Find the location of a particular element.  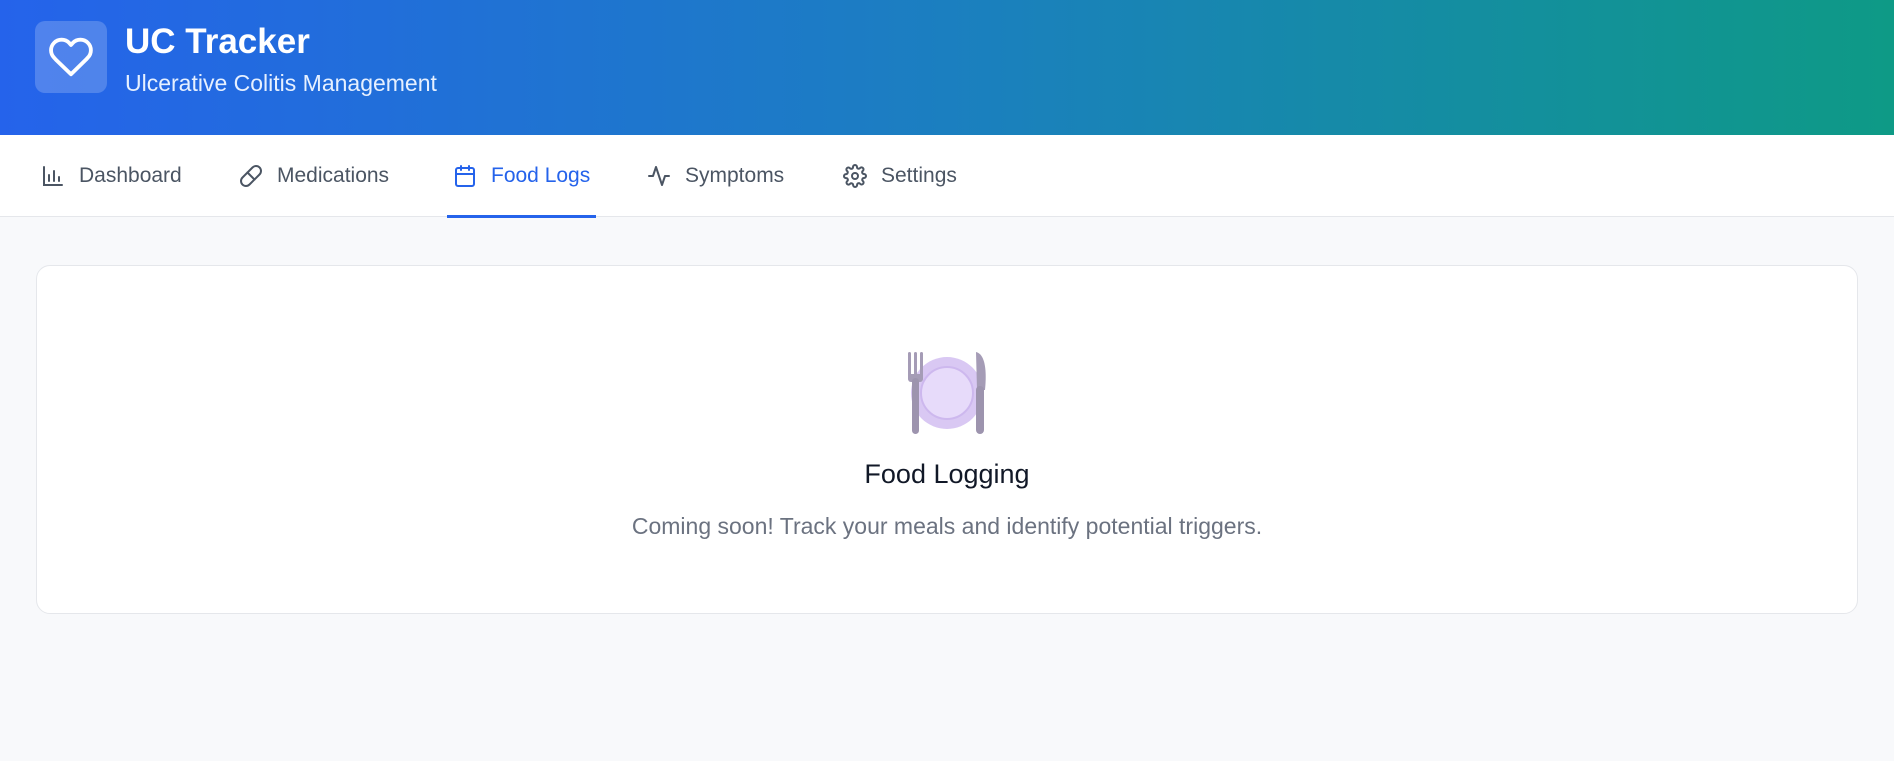

tab-label: Food Logs is located at coordinates (541, 175).